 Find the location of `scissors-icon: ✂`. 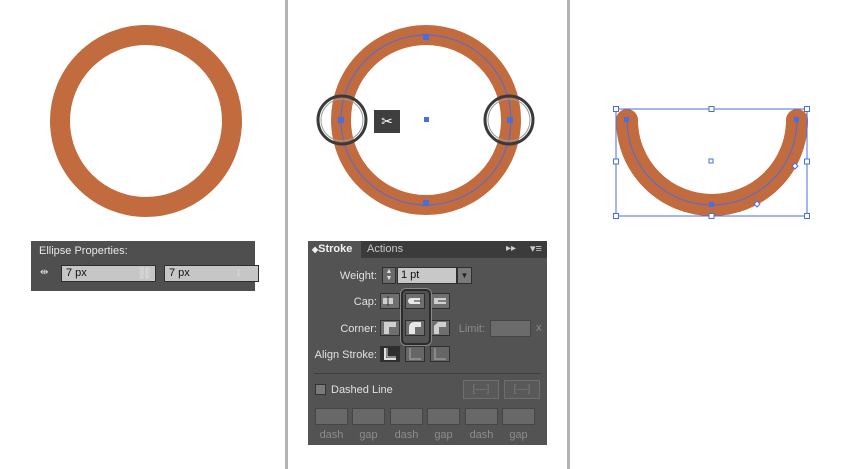

scissors-icon: ✂ is located at coordinates (387, 121).